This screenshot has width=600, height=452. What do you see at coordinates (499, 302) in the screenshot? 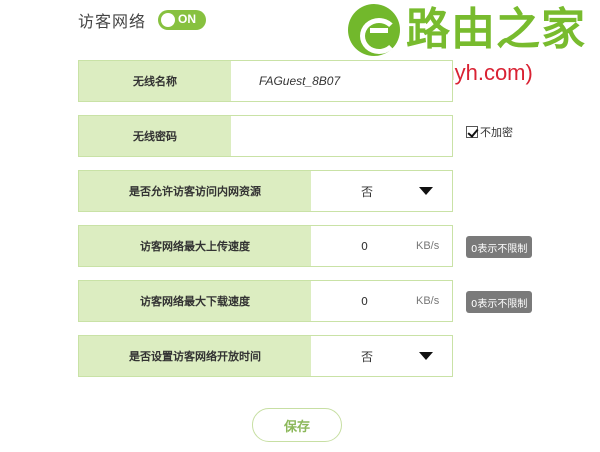
I see `download-speed-hint: 0表示不限制` at bounding box center [499, 302].